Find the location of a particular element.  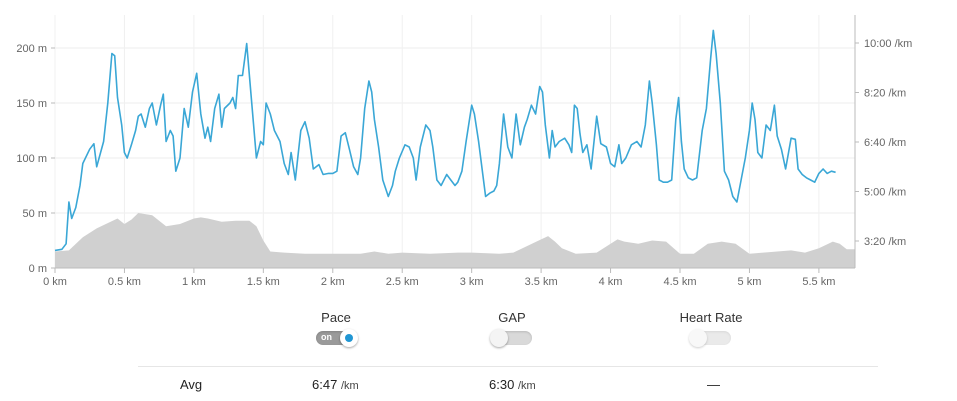

distance-tick-label: 1.5 km is located at coordinates (263, 282).